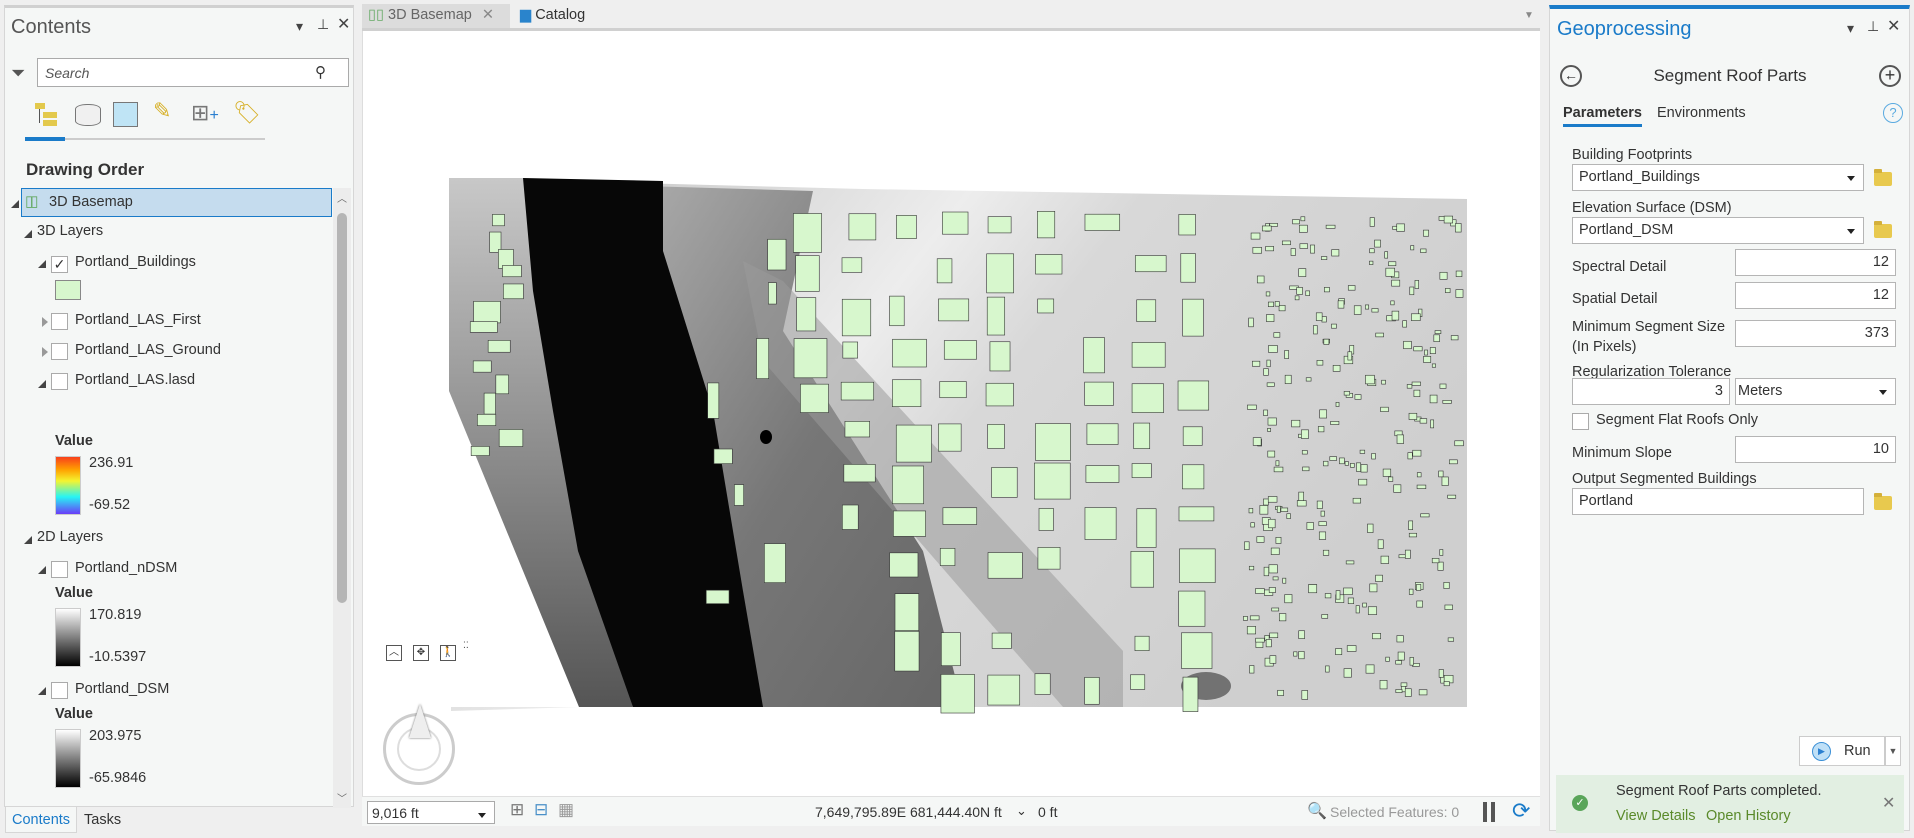 This screenshot has width=1914, height=838. I want to click on list-by-data-source-icon, so click(88, 115).